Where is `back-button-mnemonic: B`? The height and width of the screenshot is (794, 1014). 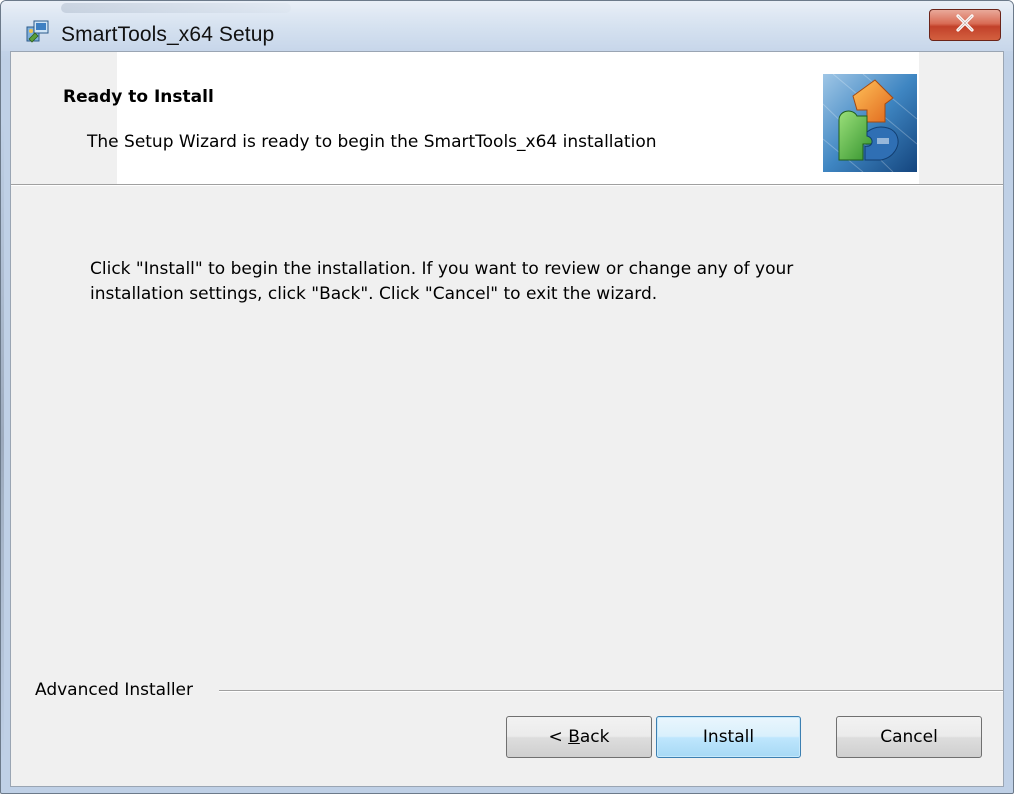 back-button-mnemonic: B is located at coordinates (574, 737).